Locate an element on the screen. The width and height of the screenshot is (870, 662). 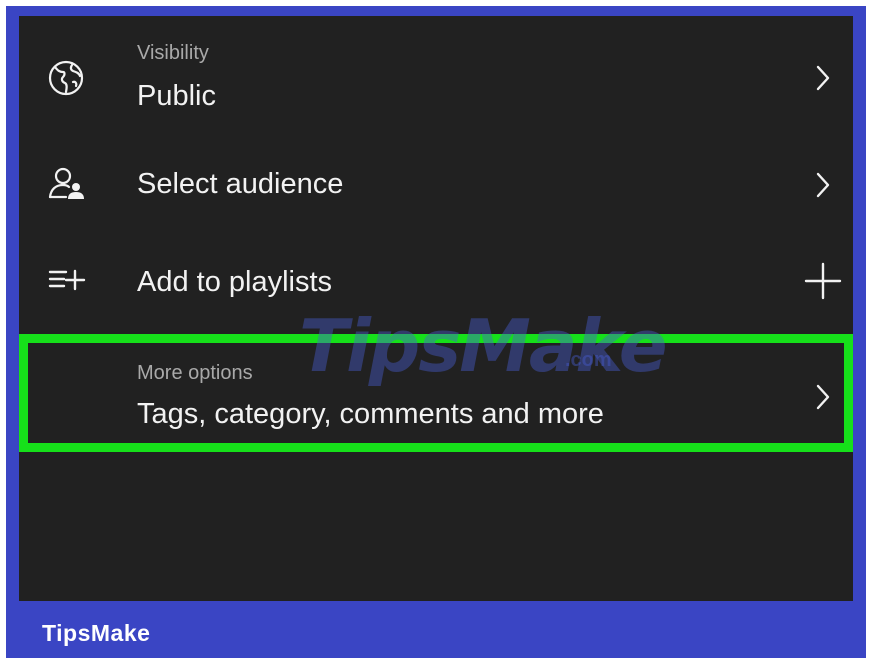
brand-logo: TipsMake is located at coordinates (96, 633).